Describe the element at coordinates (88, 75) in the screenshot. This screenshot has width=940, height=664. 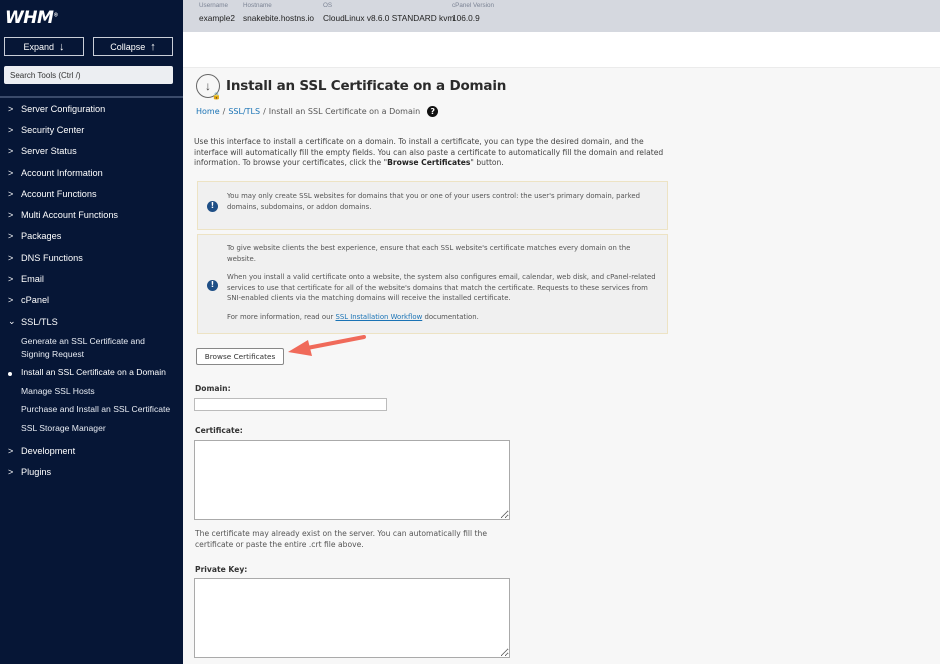
I see `search-tools-input` at that location.